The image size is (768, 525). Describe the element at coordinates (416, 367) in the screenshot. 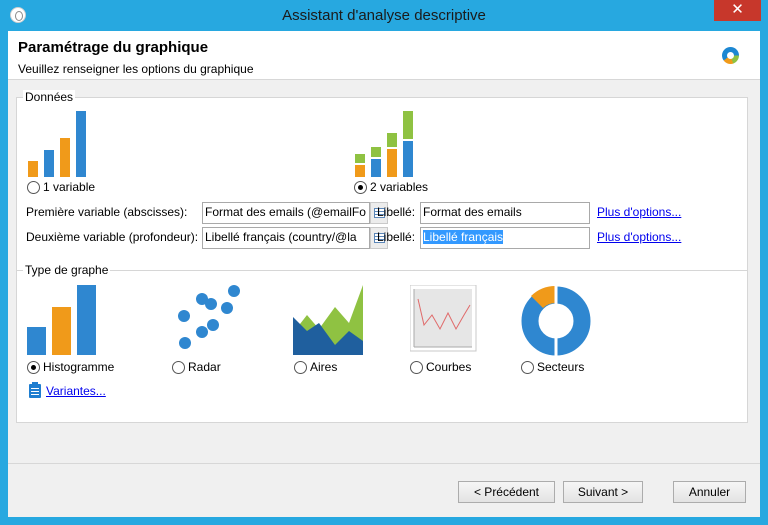

I see `lines-radio-dot` at that location.